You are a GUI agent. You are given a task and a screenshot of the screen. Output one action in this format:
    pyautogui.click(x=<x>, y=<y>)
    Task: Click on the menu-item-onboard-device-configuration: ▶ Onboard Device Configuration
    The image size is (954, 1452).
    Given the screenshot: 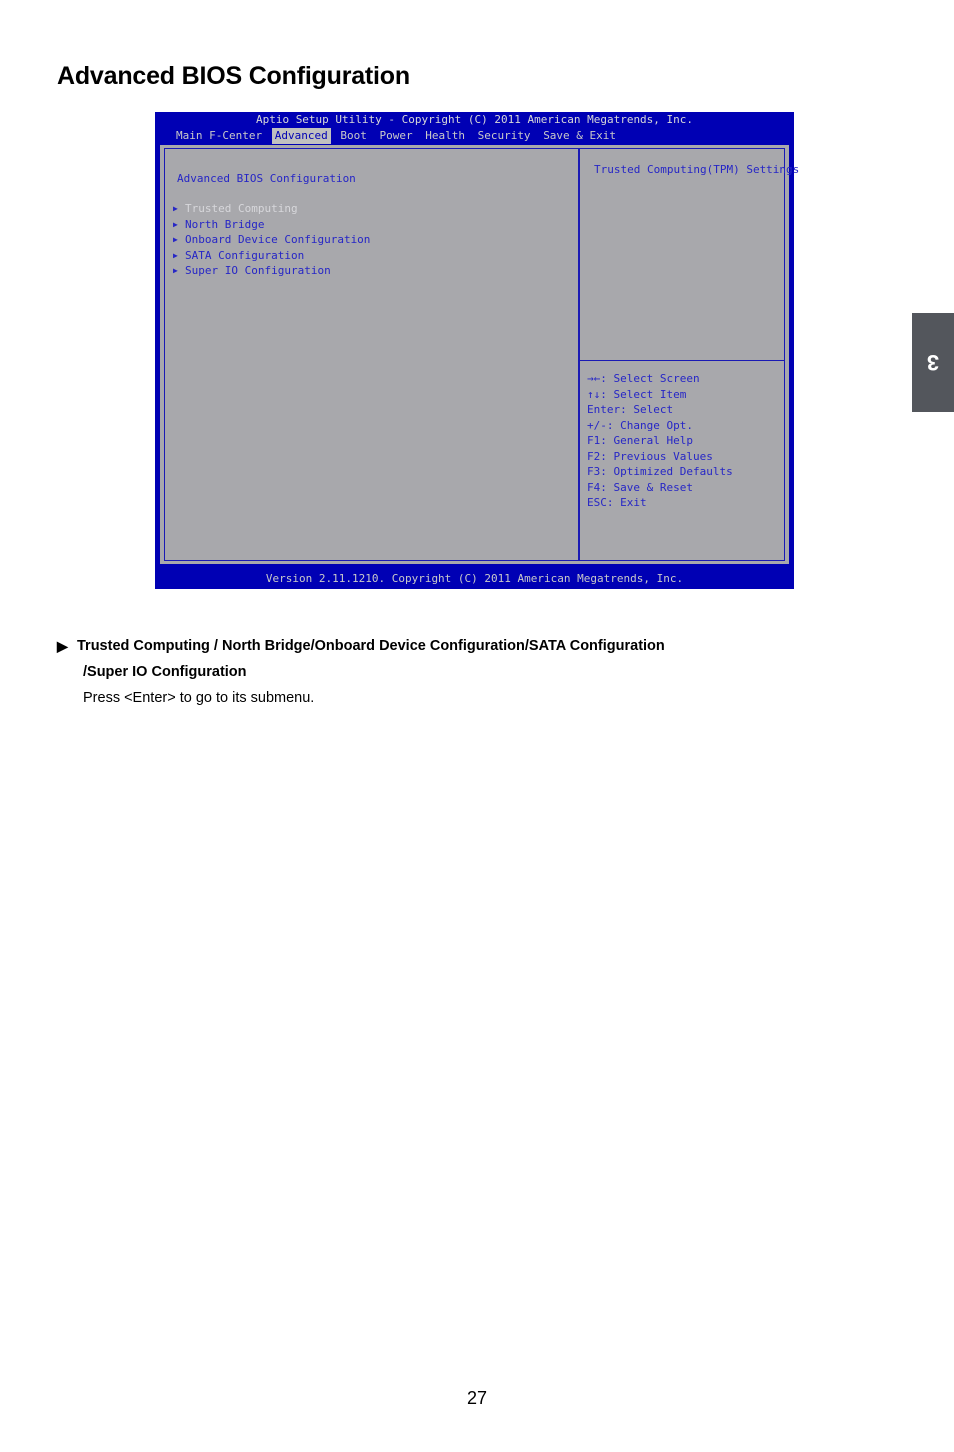 What is the action you would take?
    pyautogui.click(x=371, y=240)
    